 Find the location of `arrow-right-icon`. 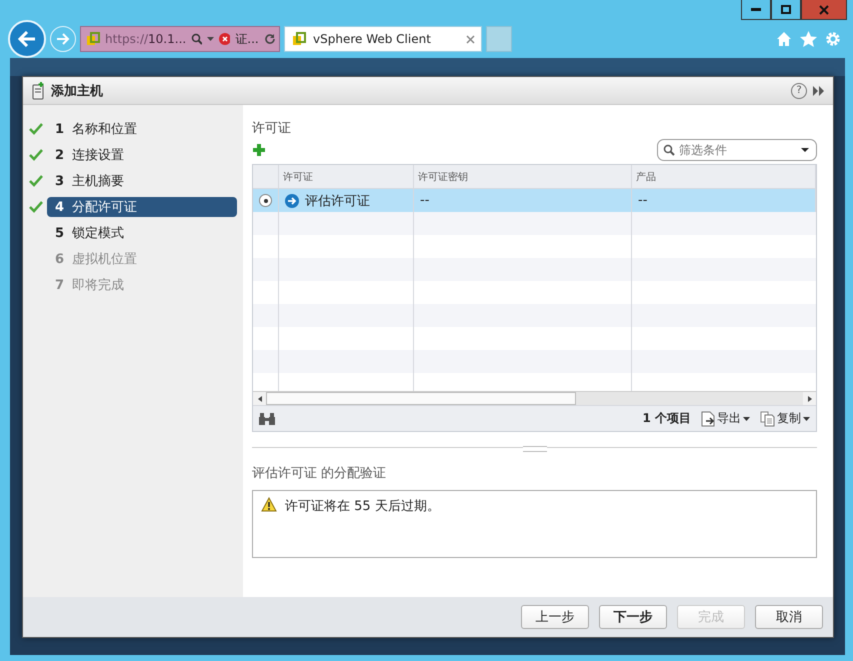

arrow-right-icon is located at coordinates (63, 39).